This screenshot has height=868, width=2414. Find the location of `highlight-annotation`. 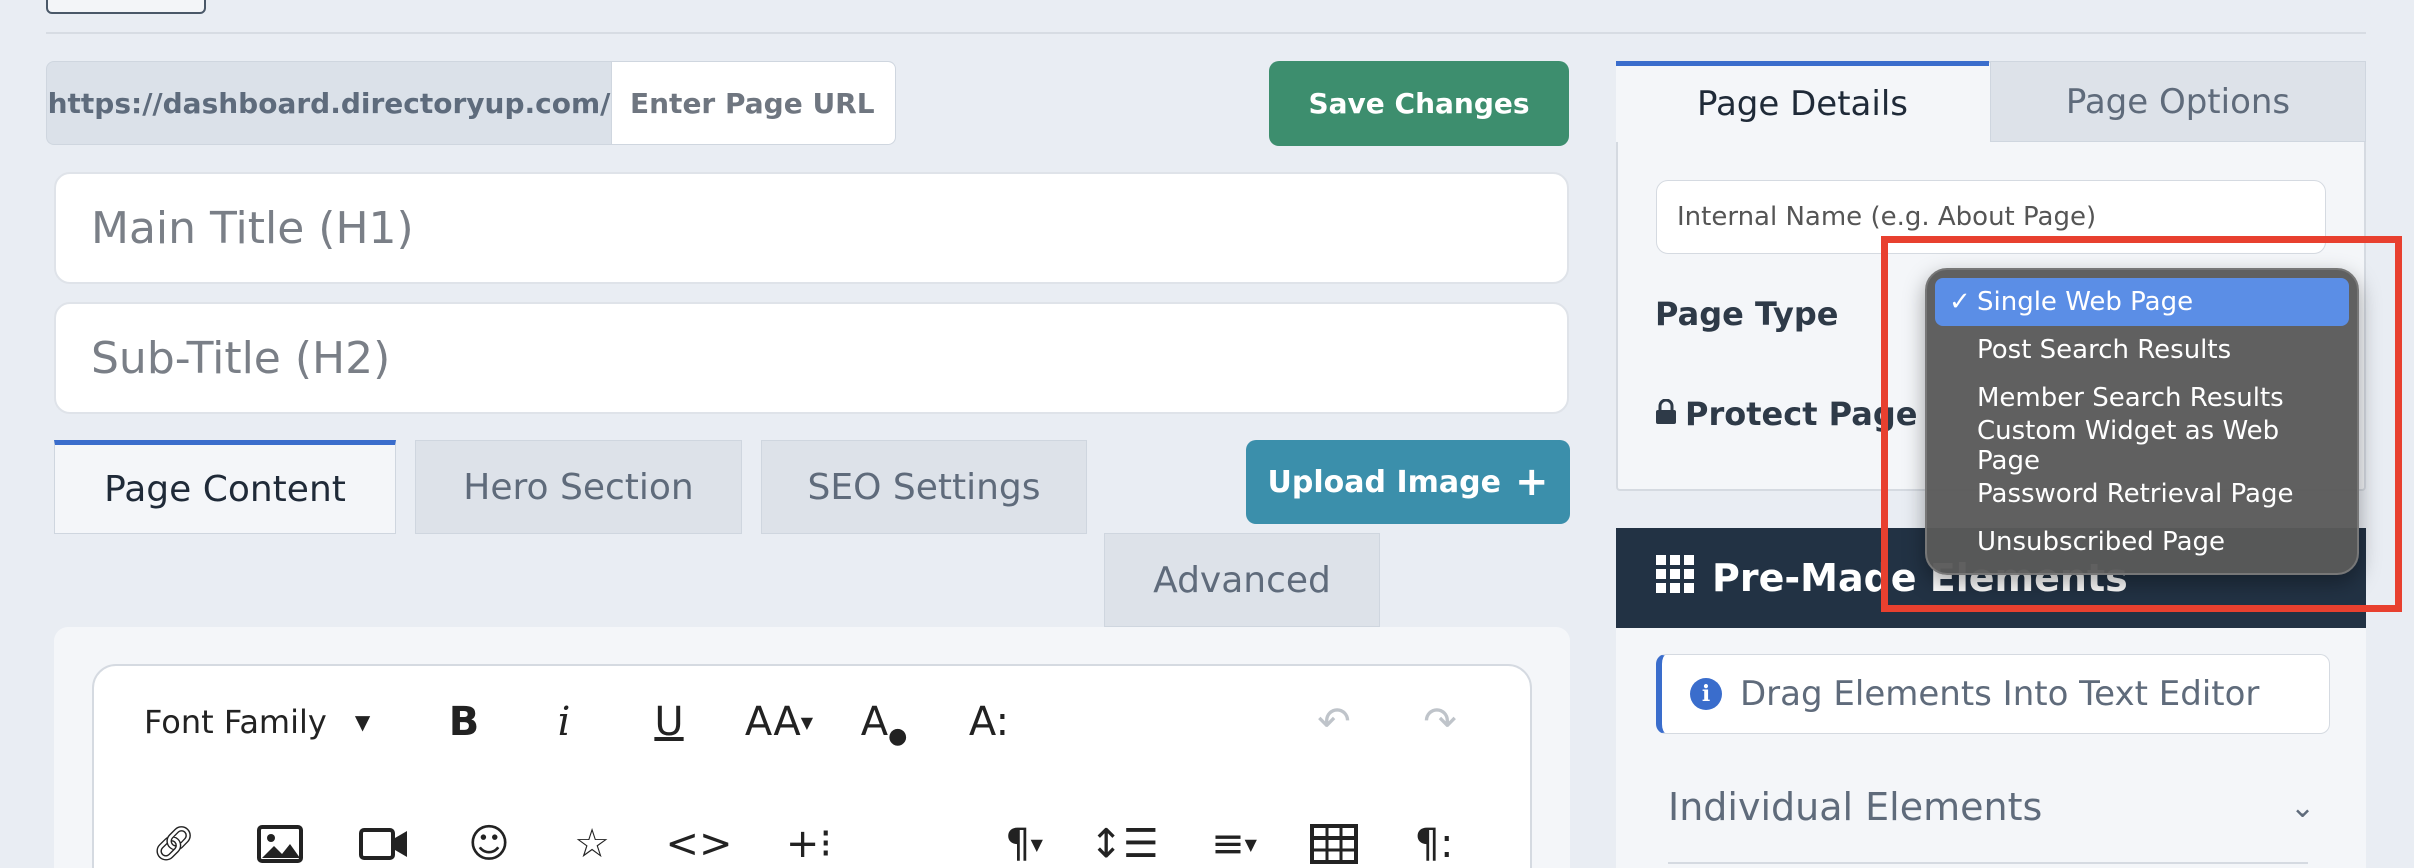

highlight-annotation is located at coordinates (2141, 424).